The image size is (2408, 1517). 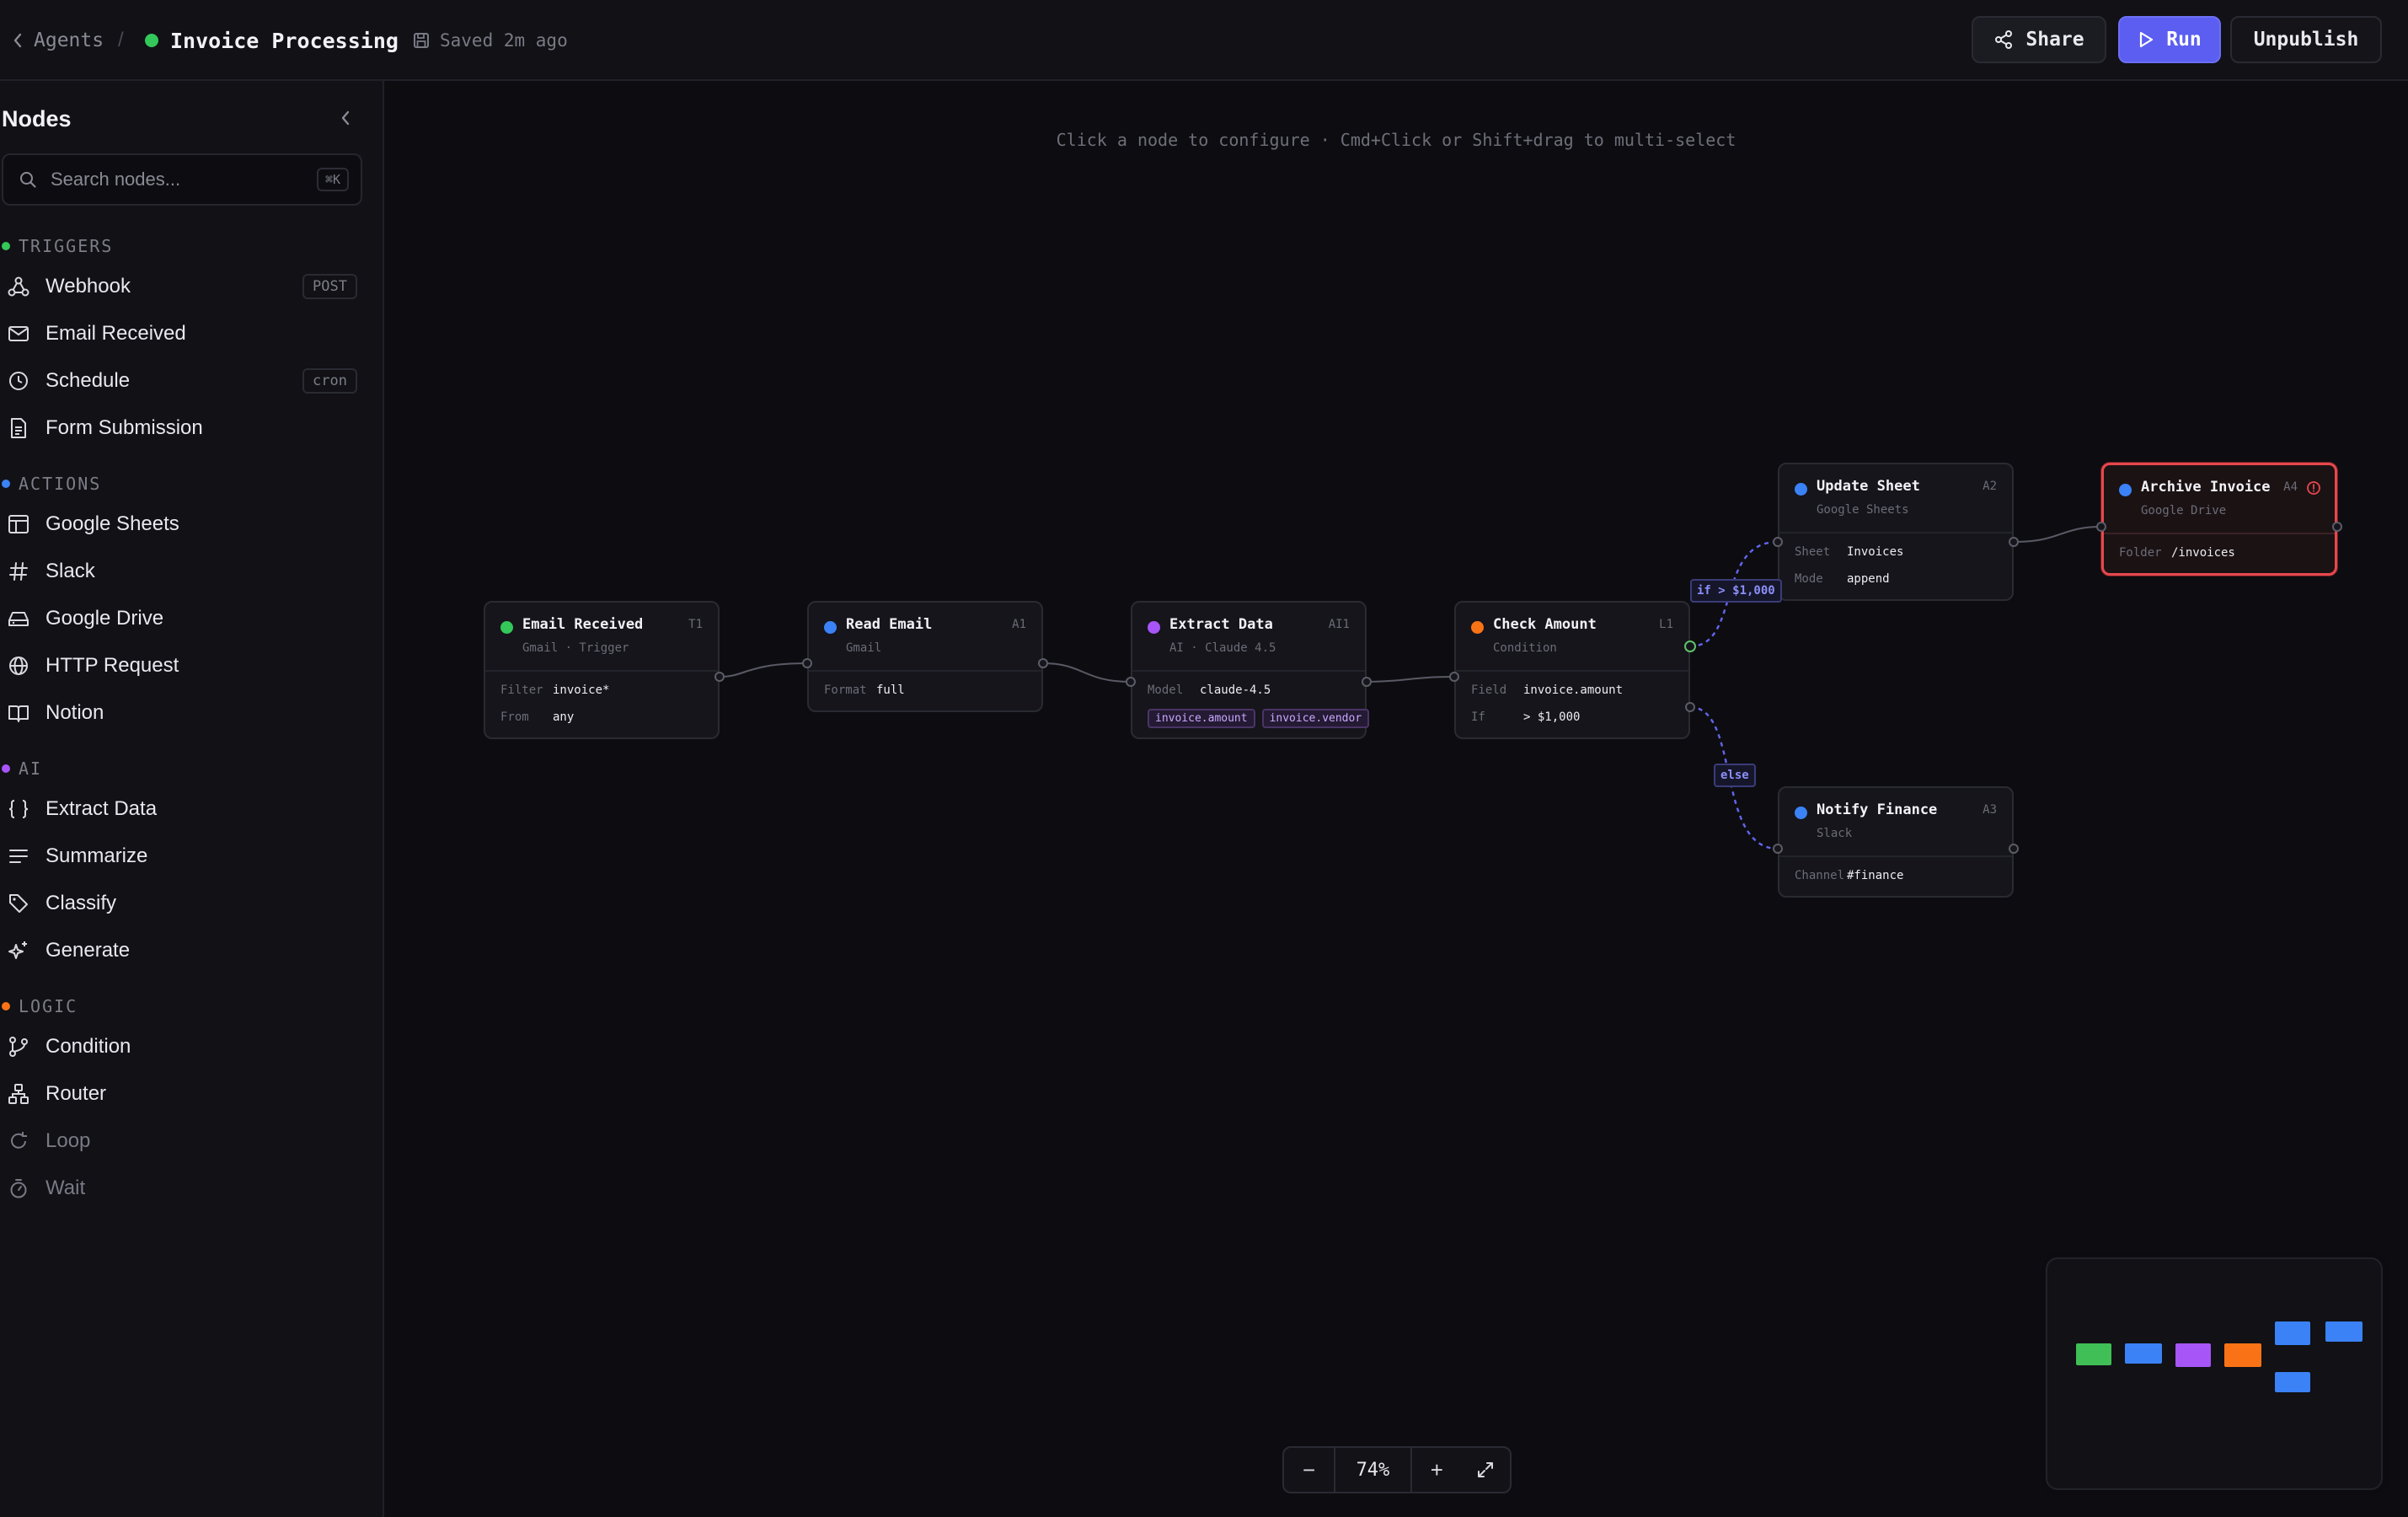 I want to click on field-key: Mode, so click(x=1809, y=579).